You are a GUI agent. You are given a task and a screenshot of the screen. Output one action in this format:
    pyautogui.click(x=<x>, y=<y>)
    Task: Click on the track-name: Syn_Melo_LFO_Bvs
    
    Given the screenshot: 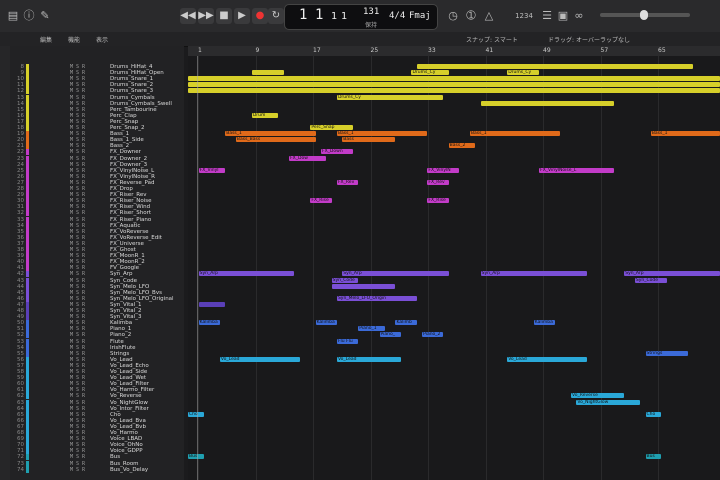 What is the action you would take?
    pyautogui.click(x=136, y=293)
    